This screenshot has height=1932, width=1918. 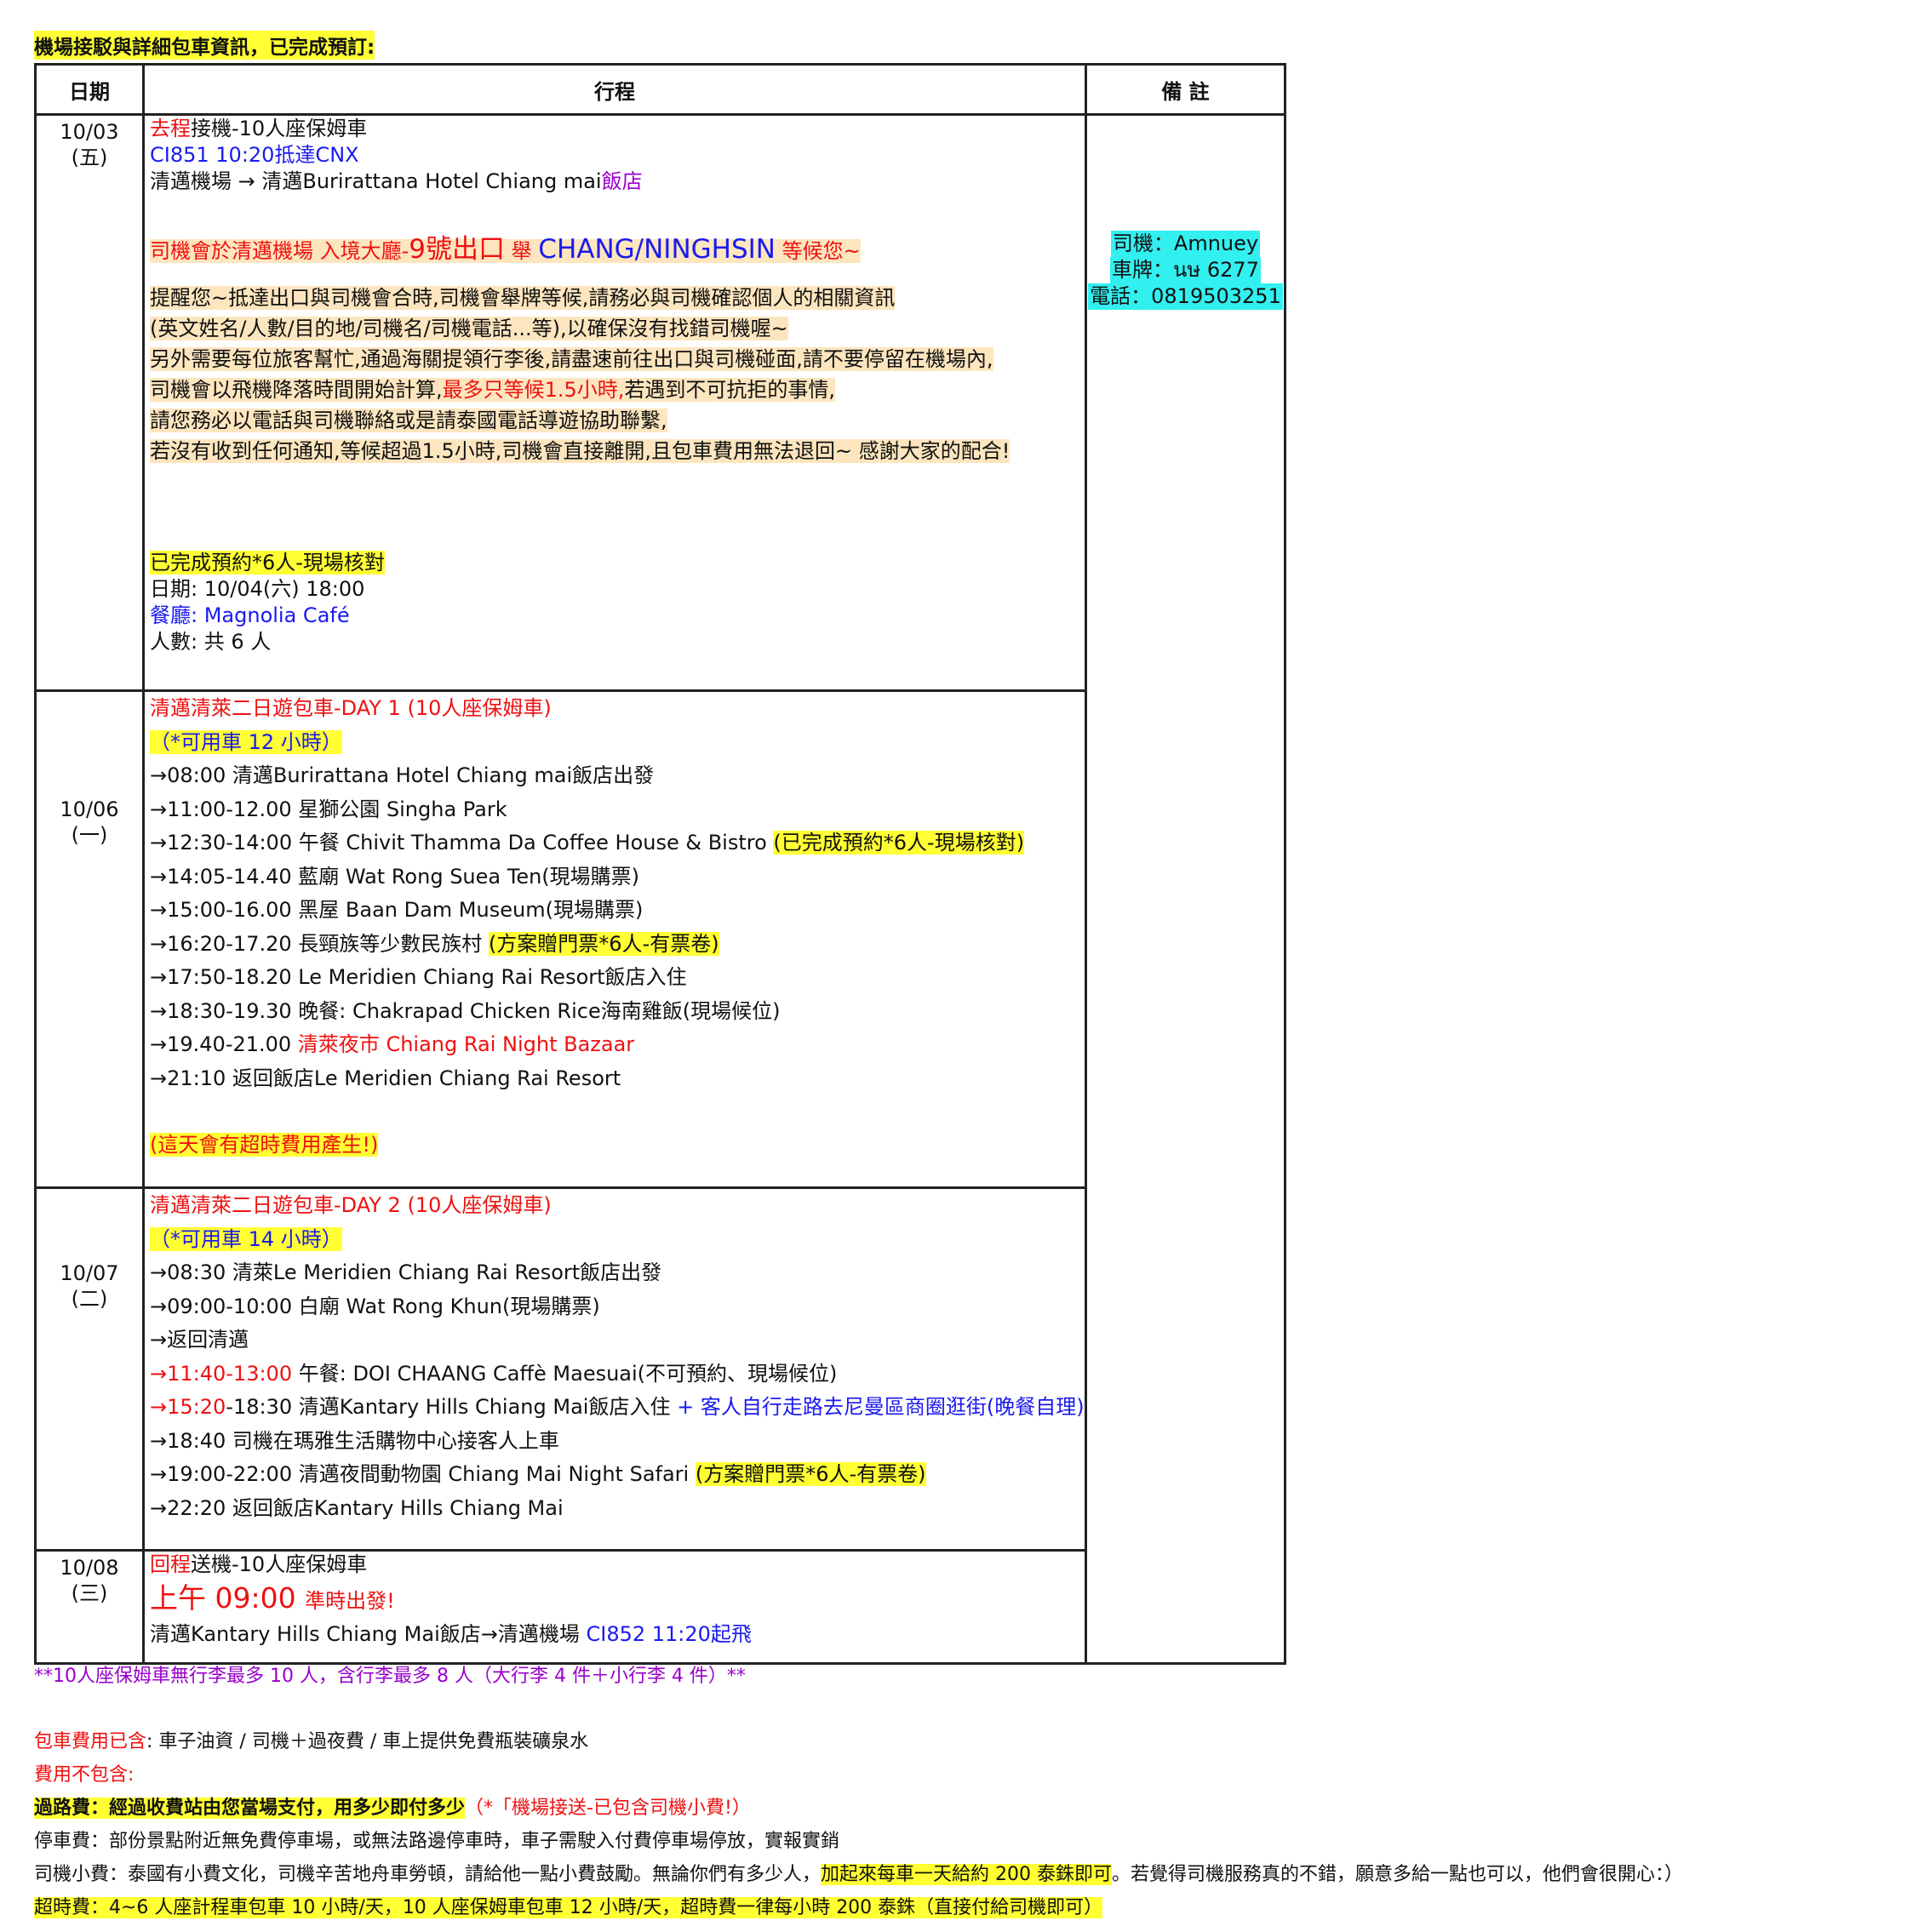 I want to click on table-header-row: 日期 行程 備 註, so click(x=660, y=89).